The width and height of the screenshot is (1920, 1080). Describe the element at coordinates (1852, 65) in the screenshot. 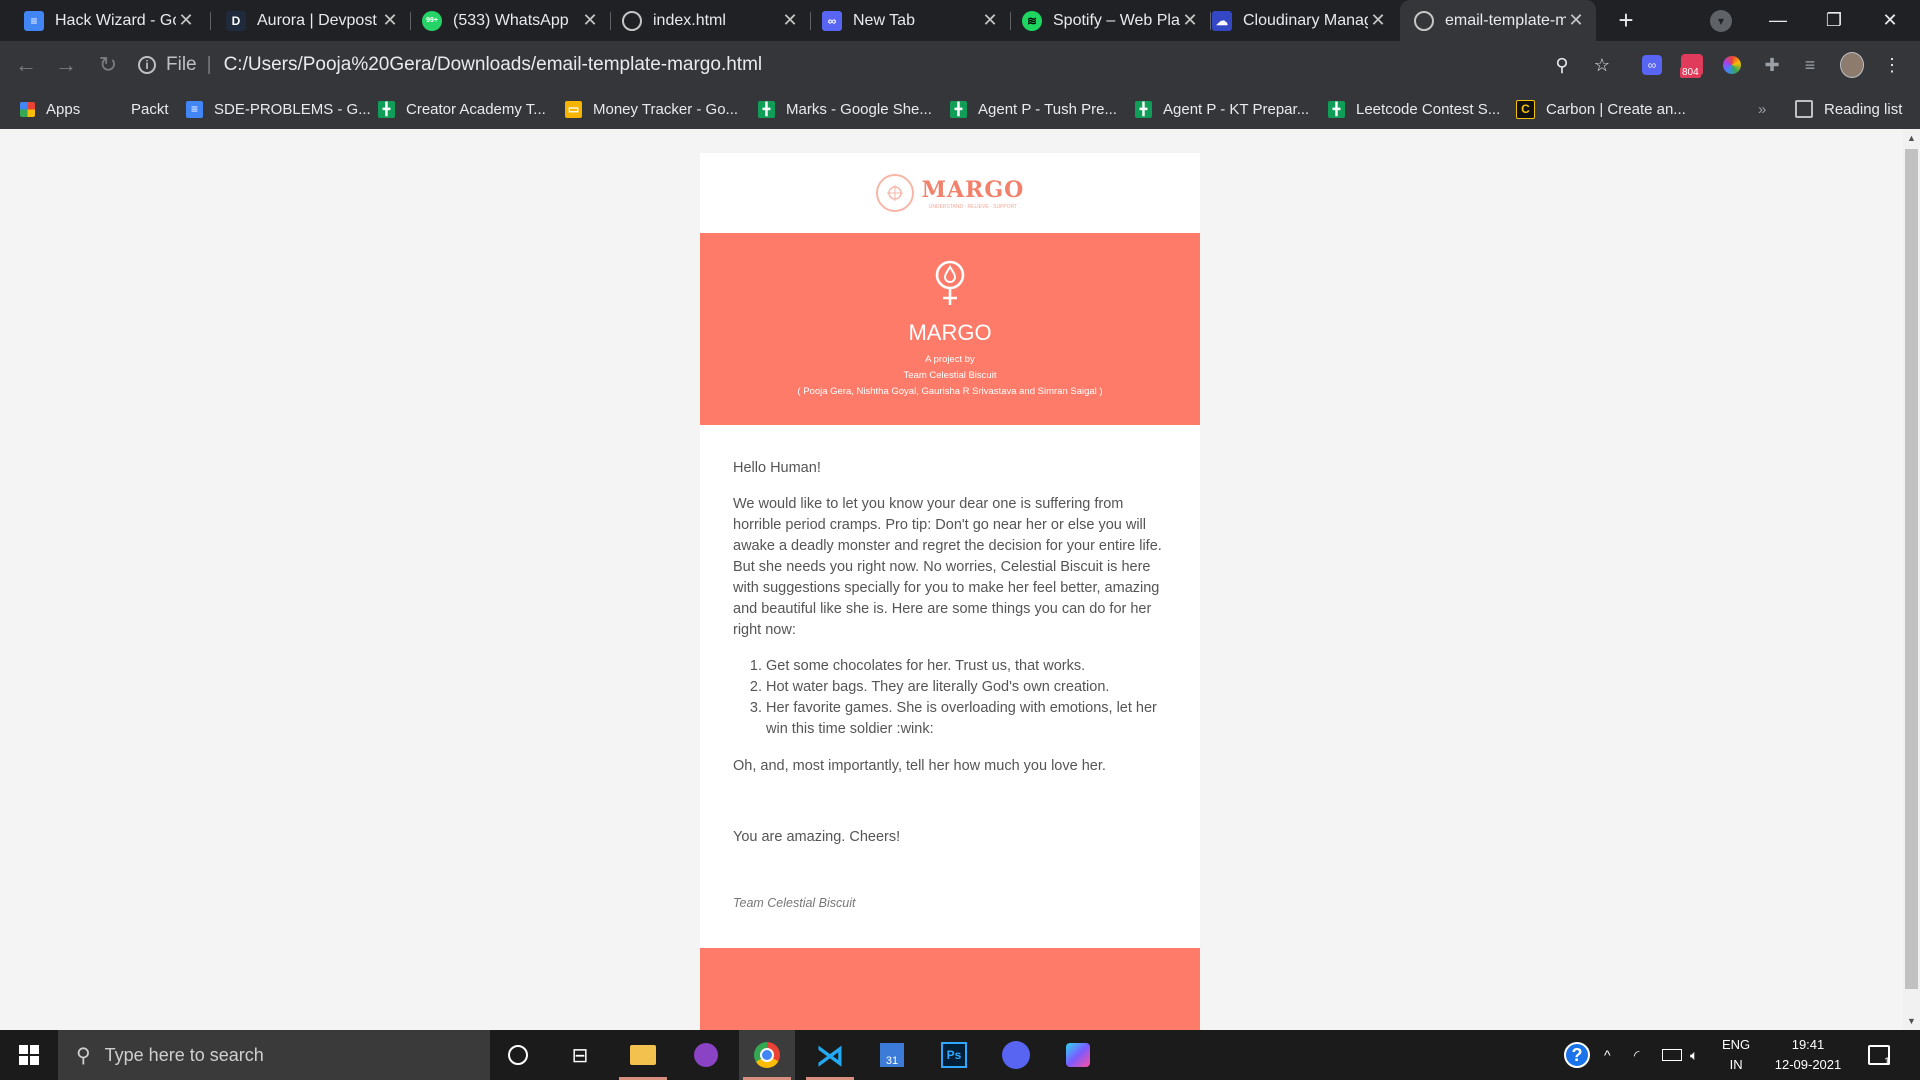

I see `profile-avatar` at that location.